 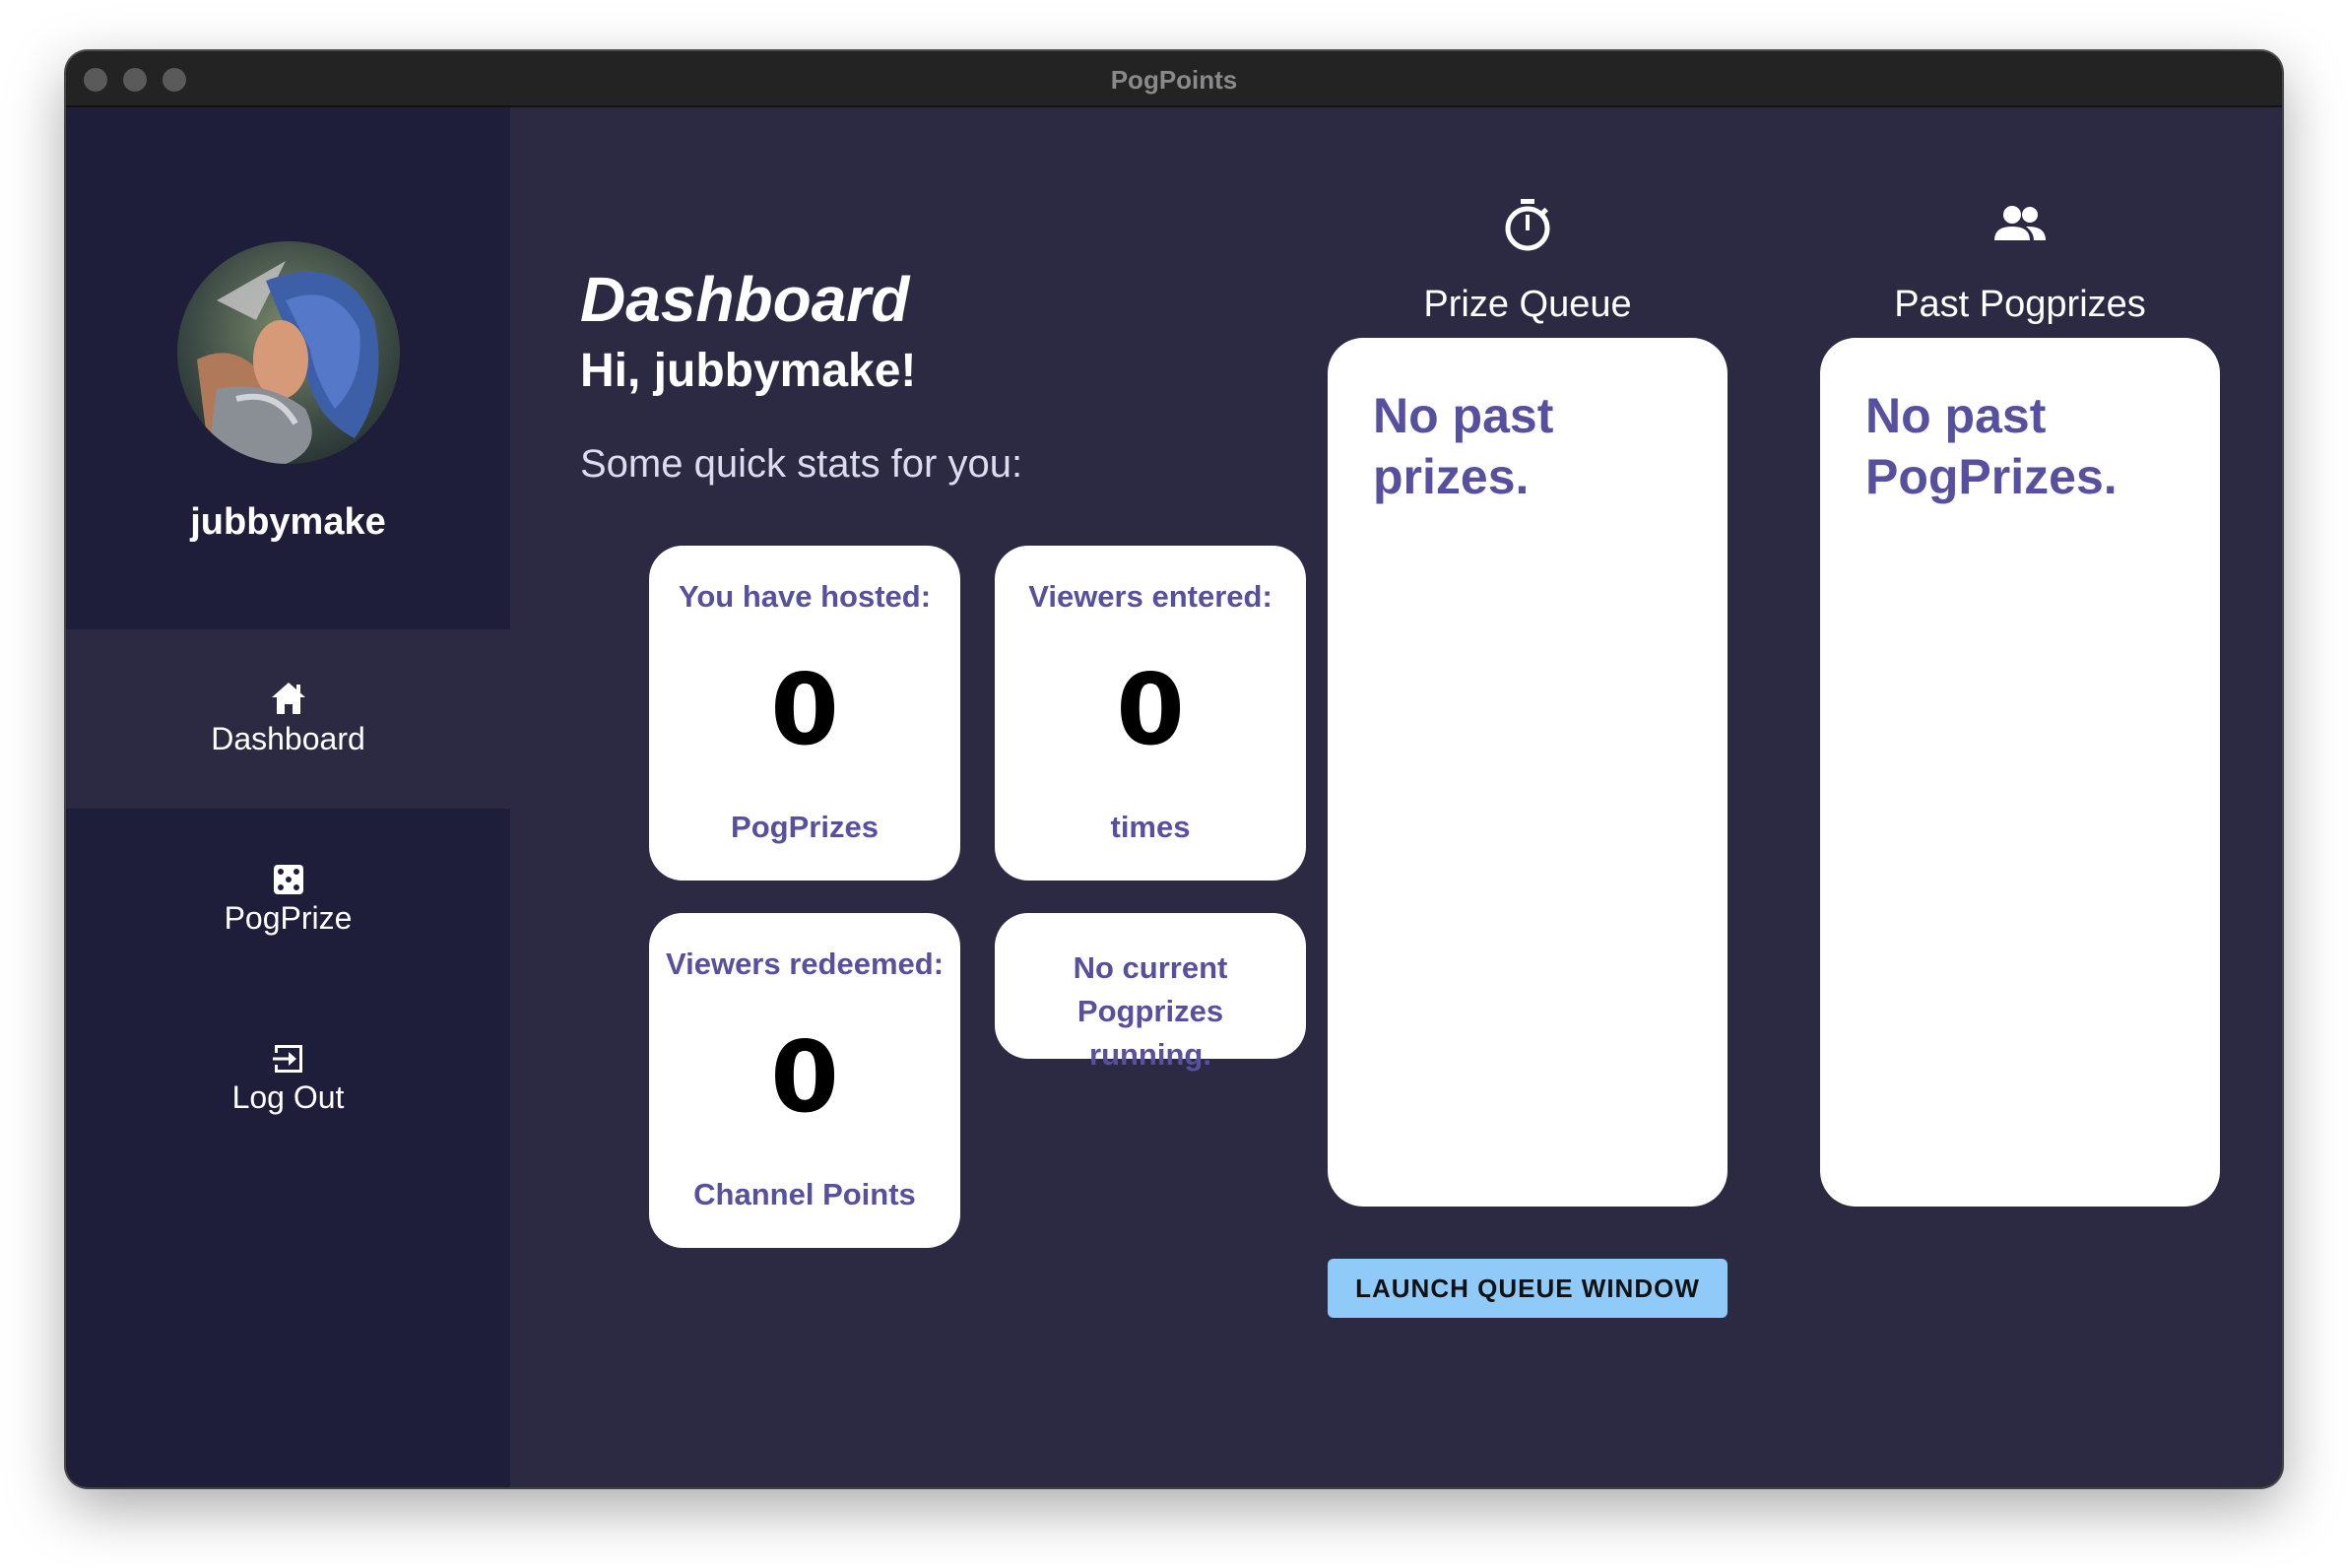 I want to click on home-icon, so click(x=288, y=699).